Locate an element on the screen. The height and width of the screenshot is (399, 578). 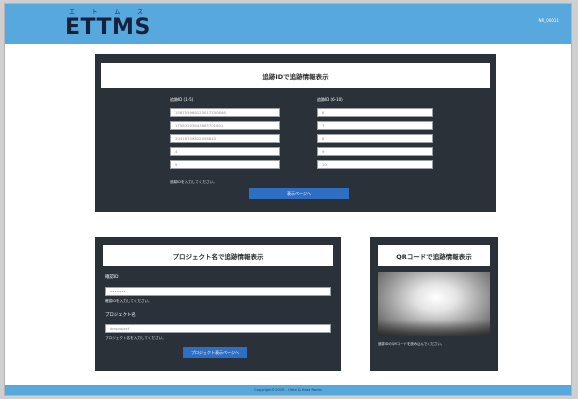
logo: ETTMS is located at coordinates (108, 27).